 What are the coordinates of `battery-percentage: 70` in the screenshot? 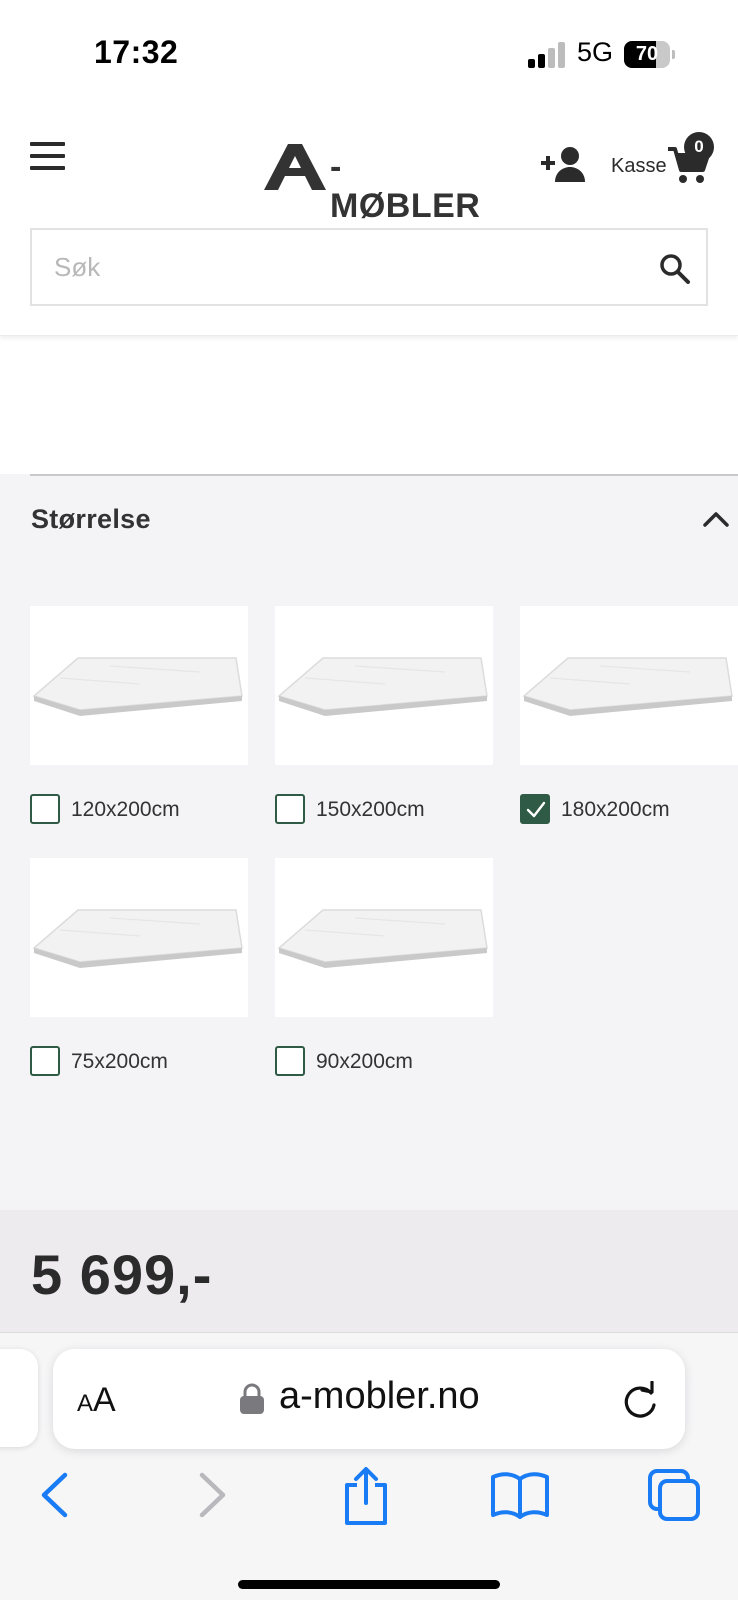 It's located at (647, 54).